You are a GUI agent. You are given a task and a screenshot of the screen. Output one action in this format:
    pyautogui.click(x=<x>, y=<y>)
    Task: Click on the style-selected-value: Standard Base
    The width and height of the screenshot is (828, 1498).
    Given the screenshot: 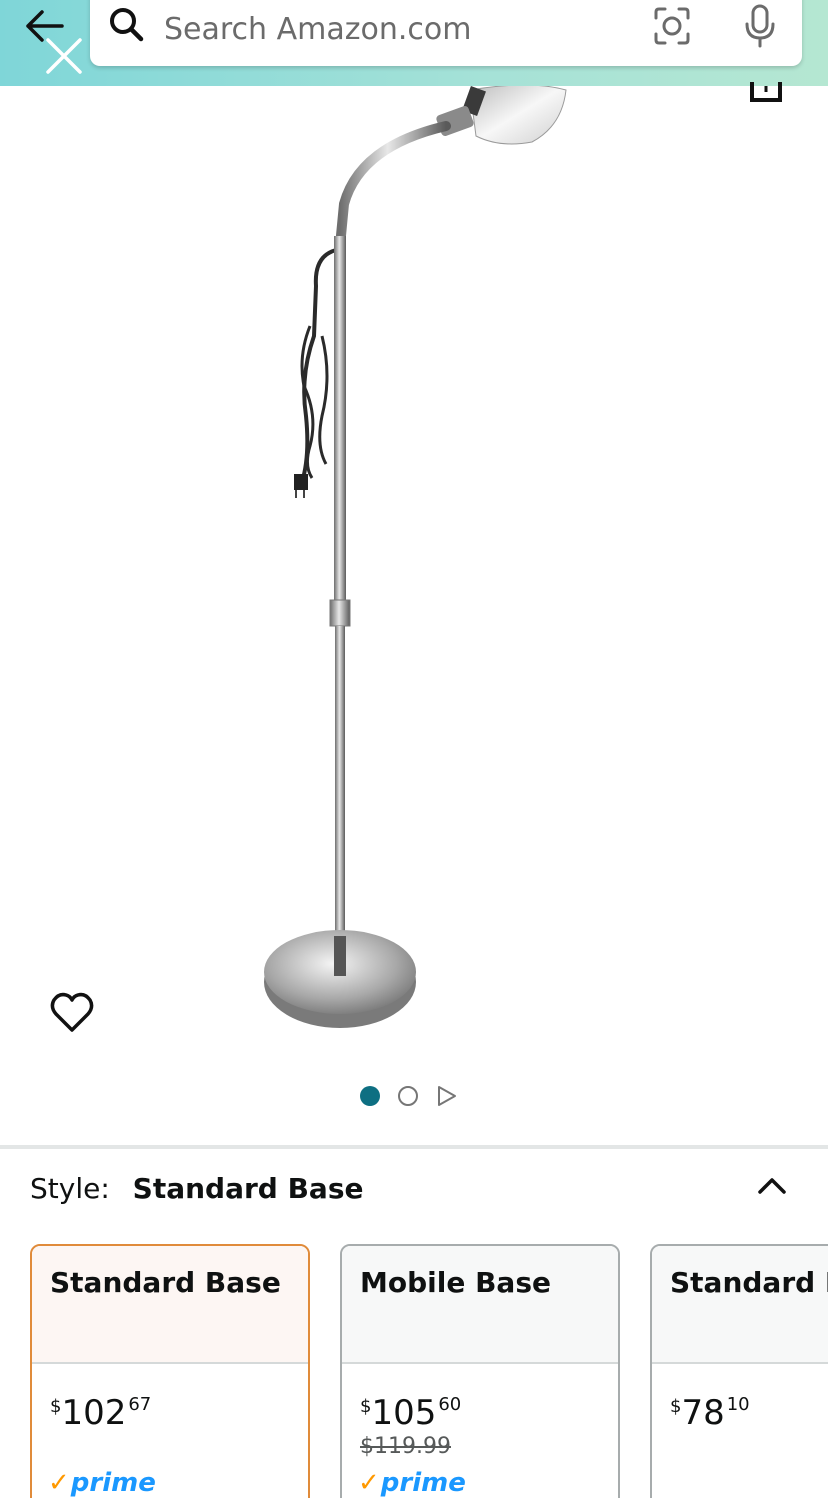 What is the action you would take?
    pyautogui.click(x=248, y=1188)
    